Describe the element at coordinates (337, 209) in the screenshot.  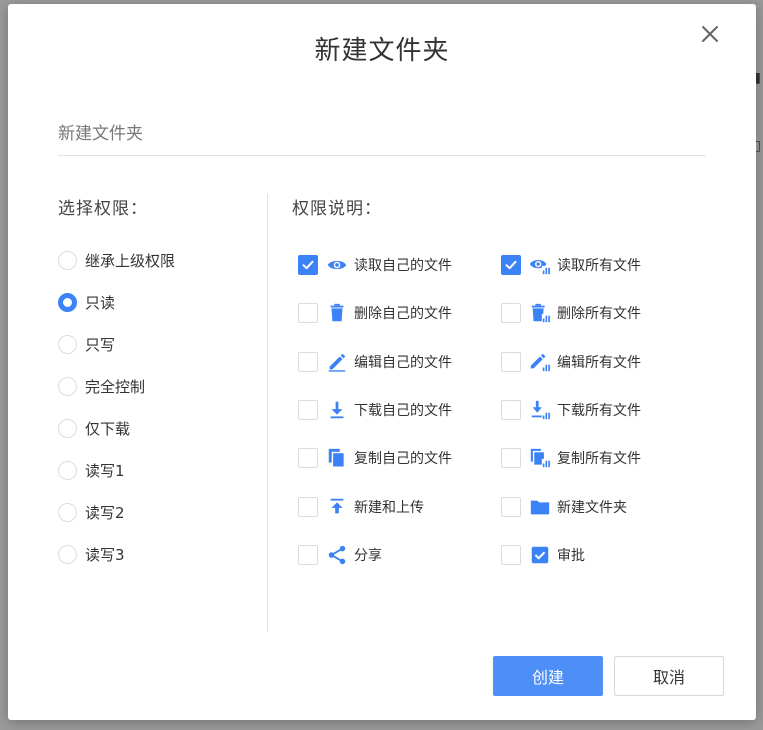
I see `permission-desc-label: 权限说明：` at that location.